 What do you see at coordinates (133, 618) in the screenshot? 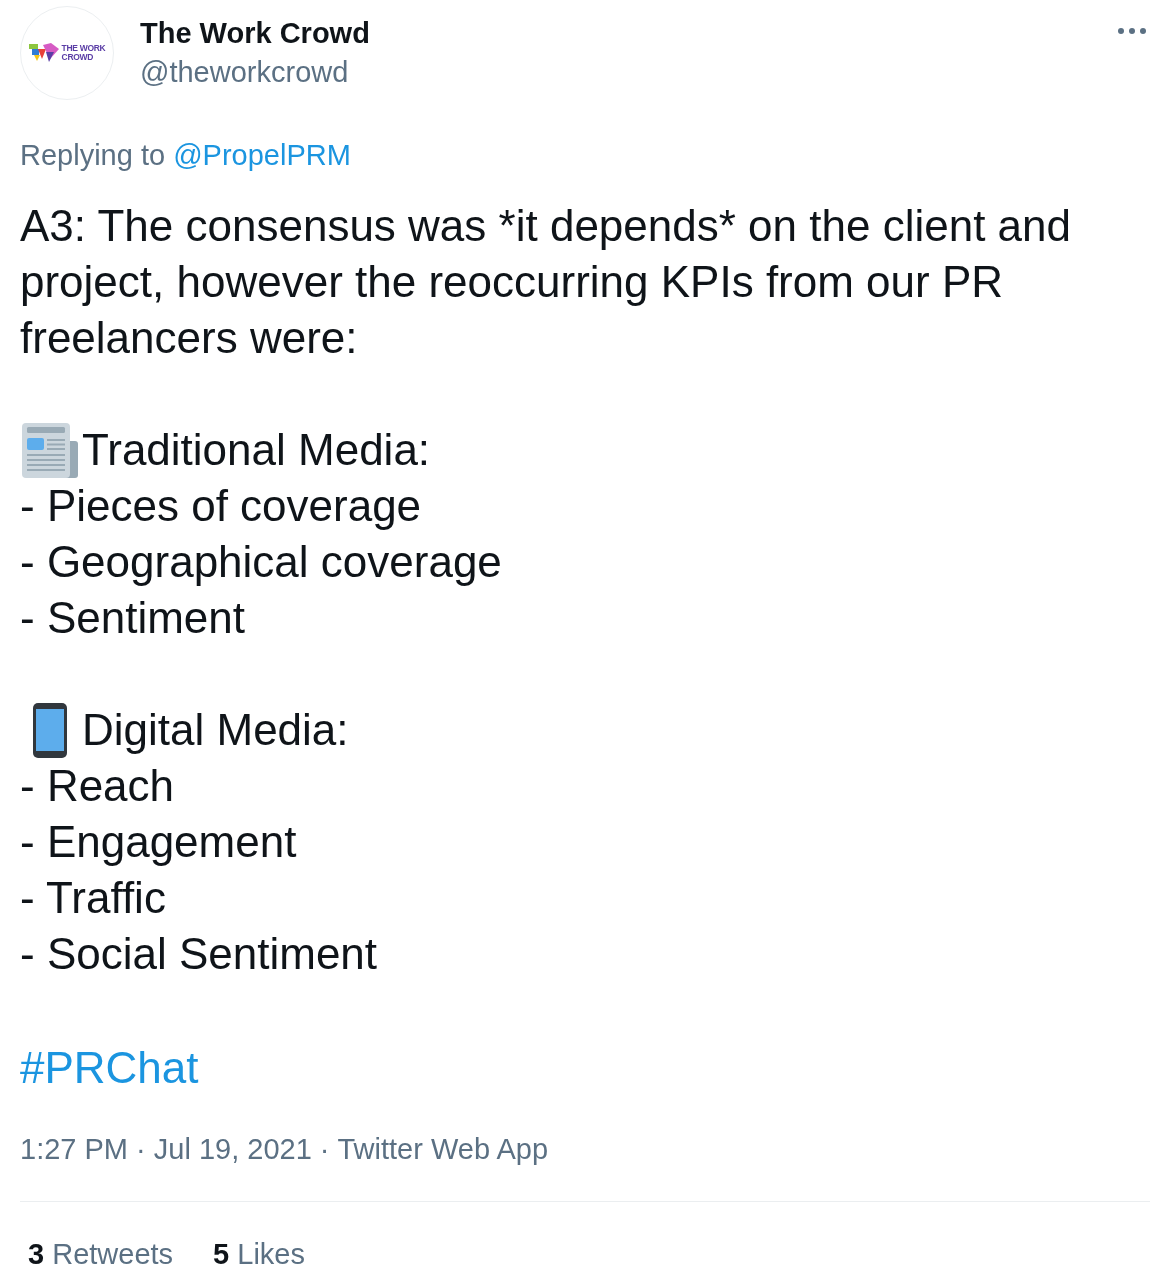
I see `list-item: - Sentiment` at bounding box center [133, 618].